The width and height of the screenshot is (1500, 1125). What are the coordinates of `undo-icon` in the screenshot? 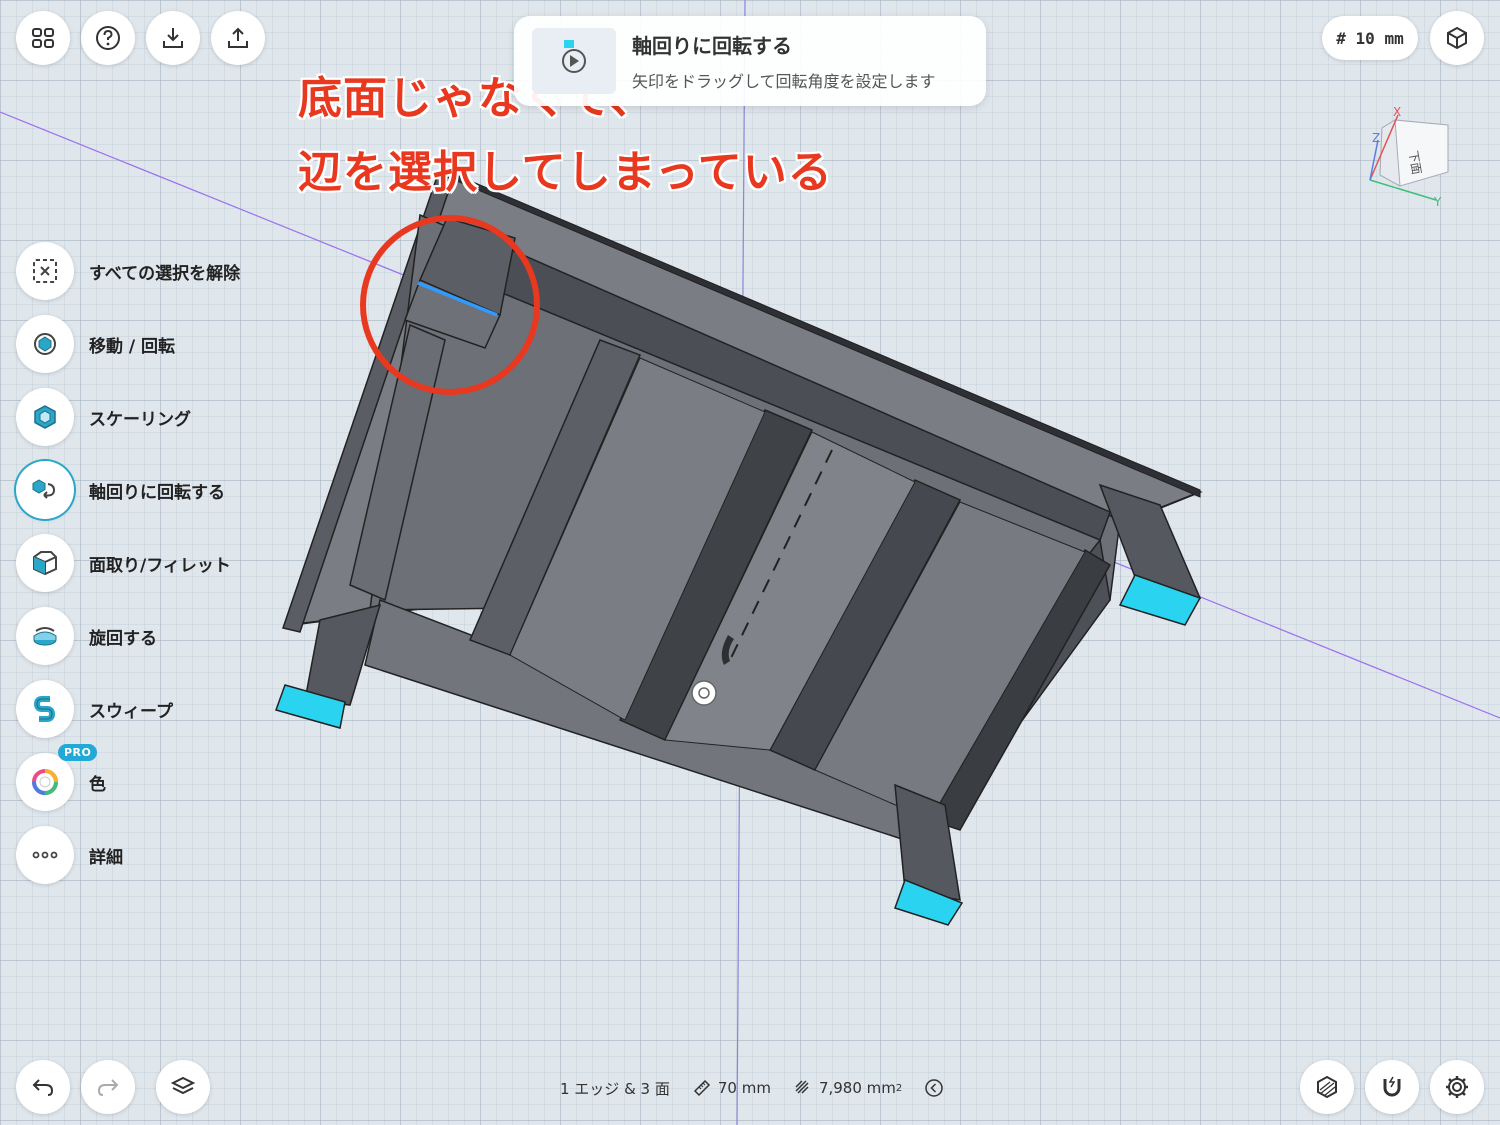 It's located at (43, 1087).